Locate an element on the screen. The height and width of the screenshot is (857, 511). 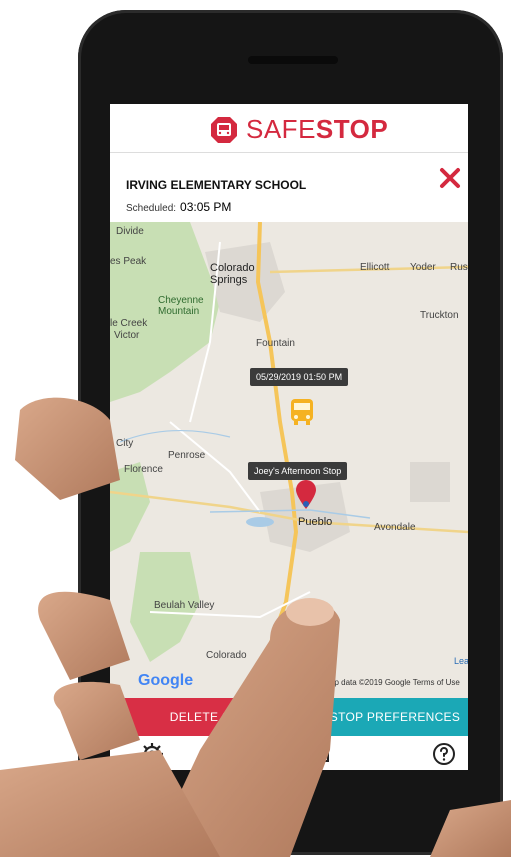
label-colorado-springs: Colorado Springs is located at coordinates (232, 274).